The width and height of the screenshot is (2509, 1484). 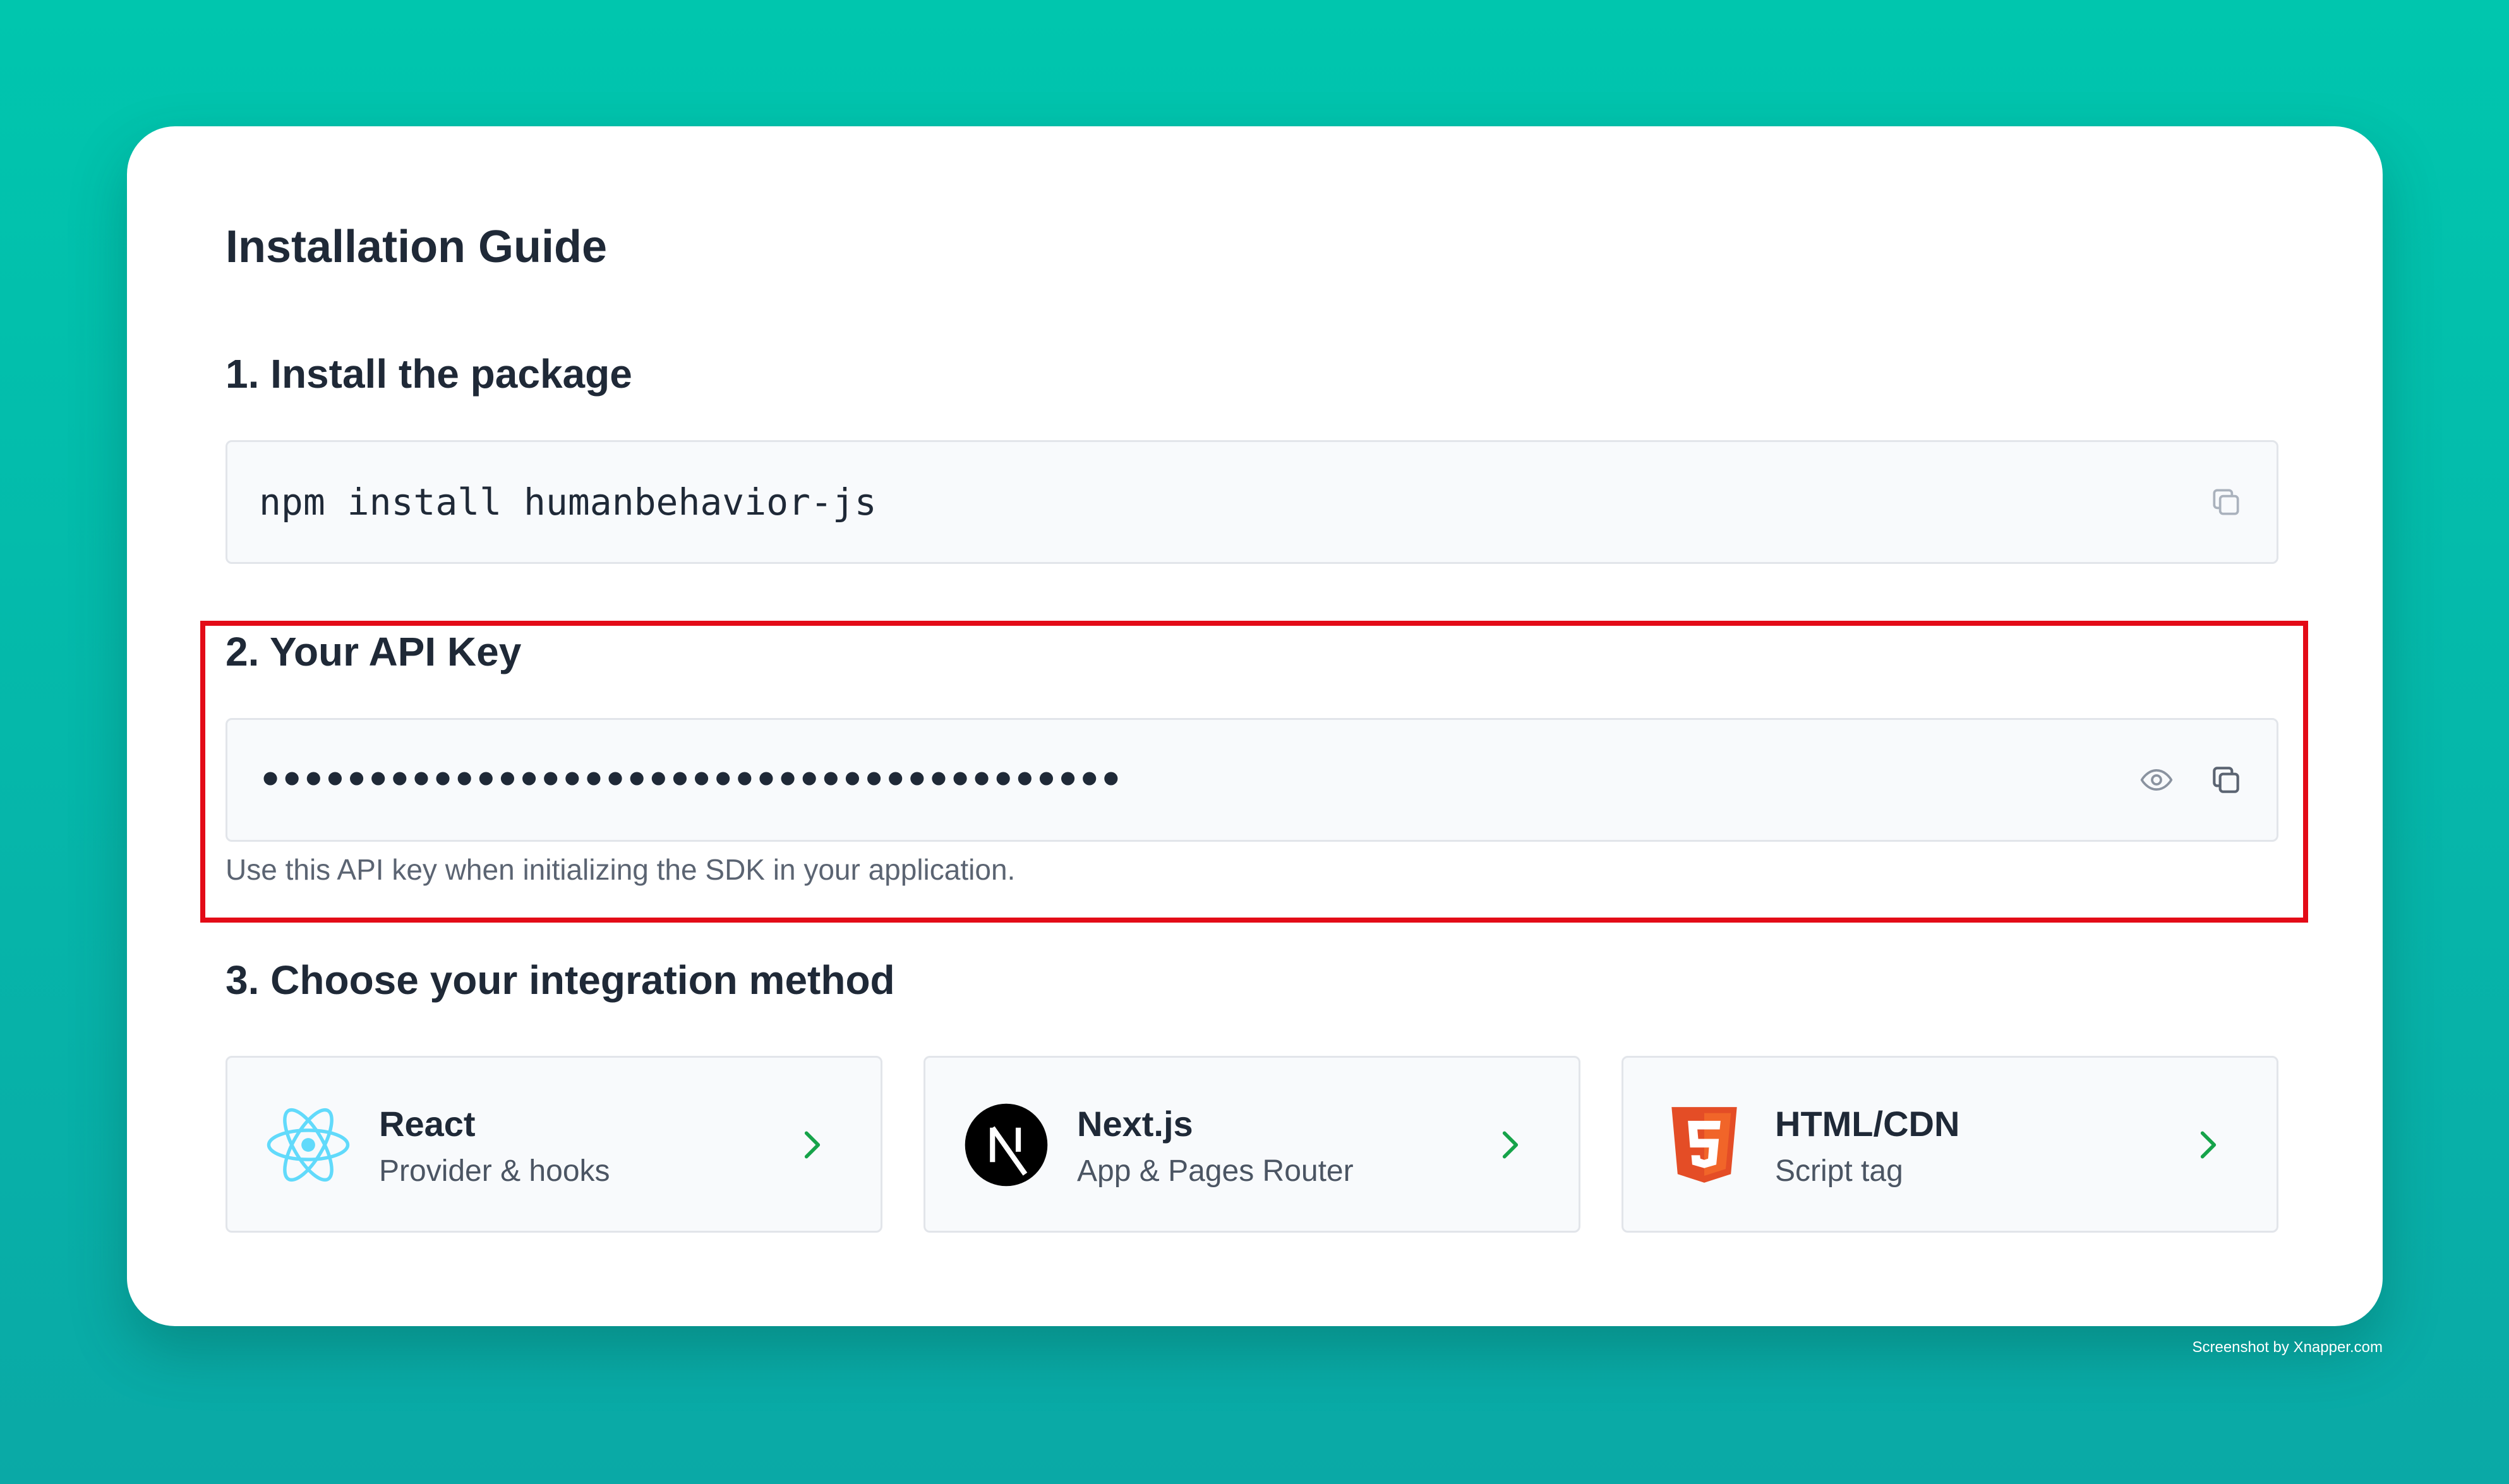 I want to click on method-name: HTML/CDN, so click(x=1867, y=1124).